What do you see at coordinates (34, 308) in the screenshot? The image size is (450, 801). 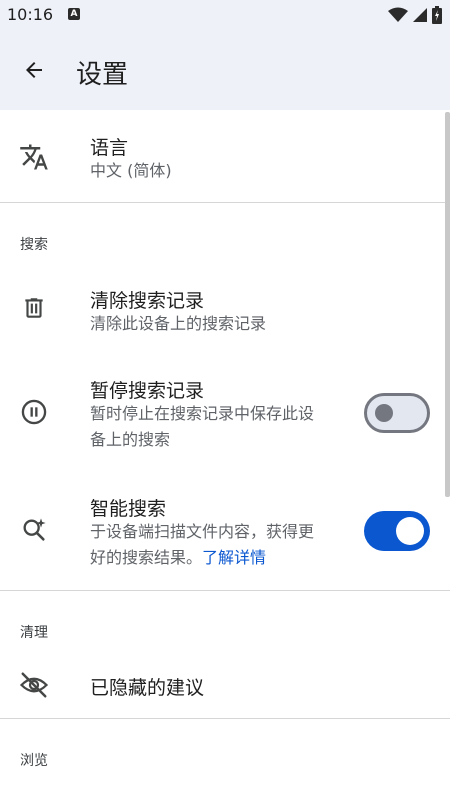 I see `trash-icon` at bounding box center [34, 308].